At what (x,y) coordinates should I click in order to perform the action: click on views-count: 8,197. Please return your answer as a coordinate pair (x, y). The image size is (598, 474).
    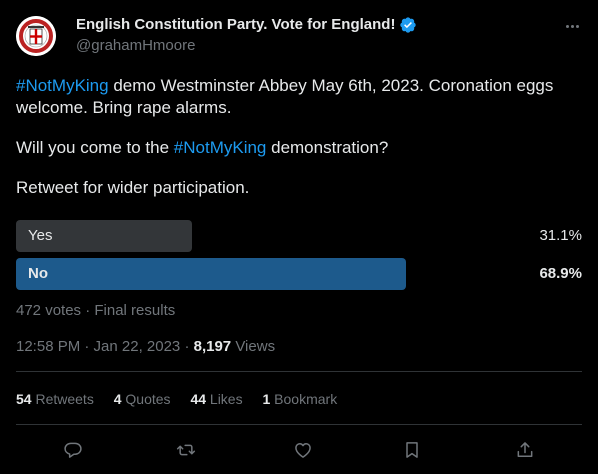
    Looking at the image, I should click on (212, 346).